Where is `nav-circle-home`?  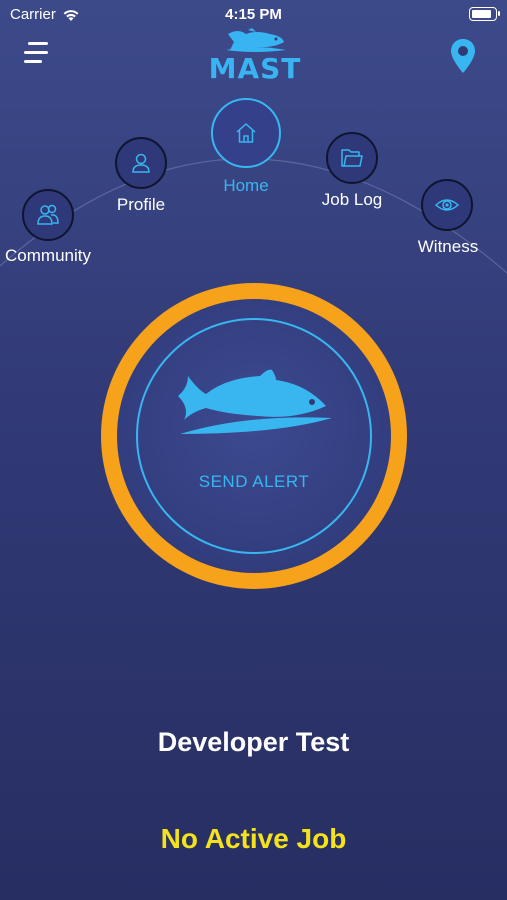
nav-circle-home is located at coordinates (246, 133).